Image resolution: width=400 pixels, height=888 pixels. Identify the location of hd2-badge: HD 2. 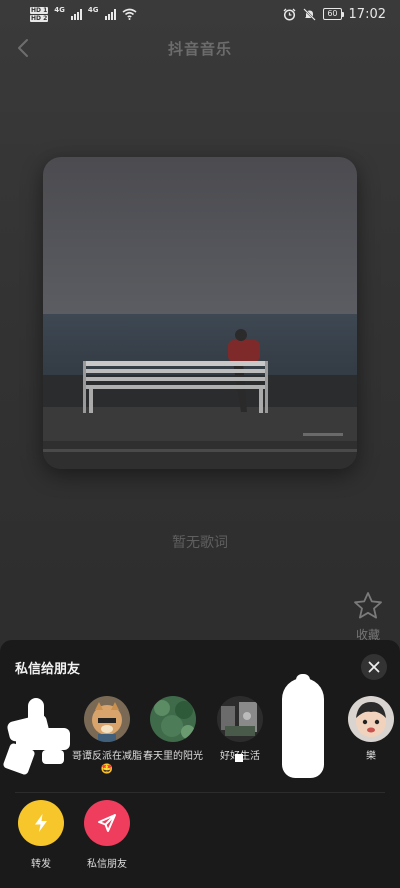
(39, 18).